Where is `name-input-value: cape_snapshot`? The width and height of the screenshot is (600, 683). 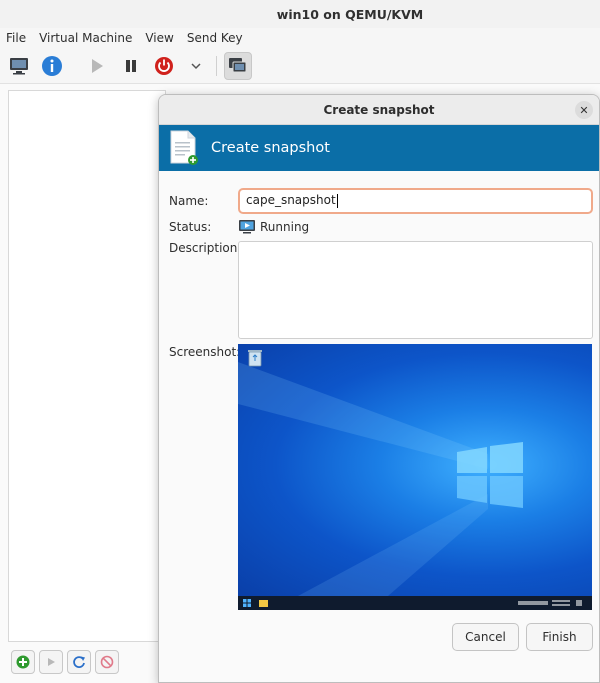
name-input-value: cape_snapshot is located at coordinates (291, 200).